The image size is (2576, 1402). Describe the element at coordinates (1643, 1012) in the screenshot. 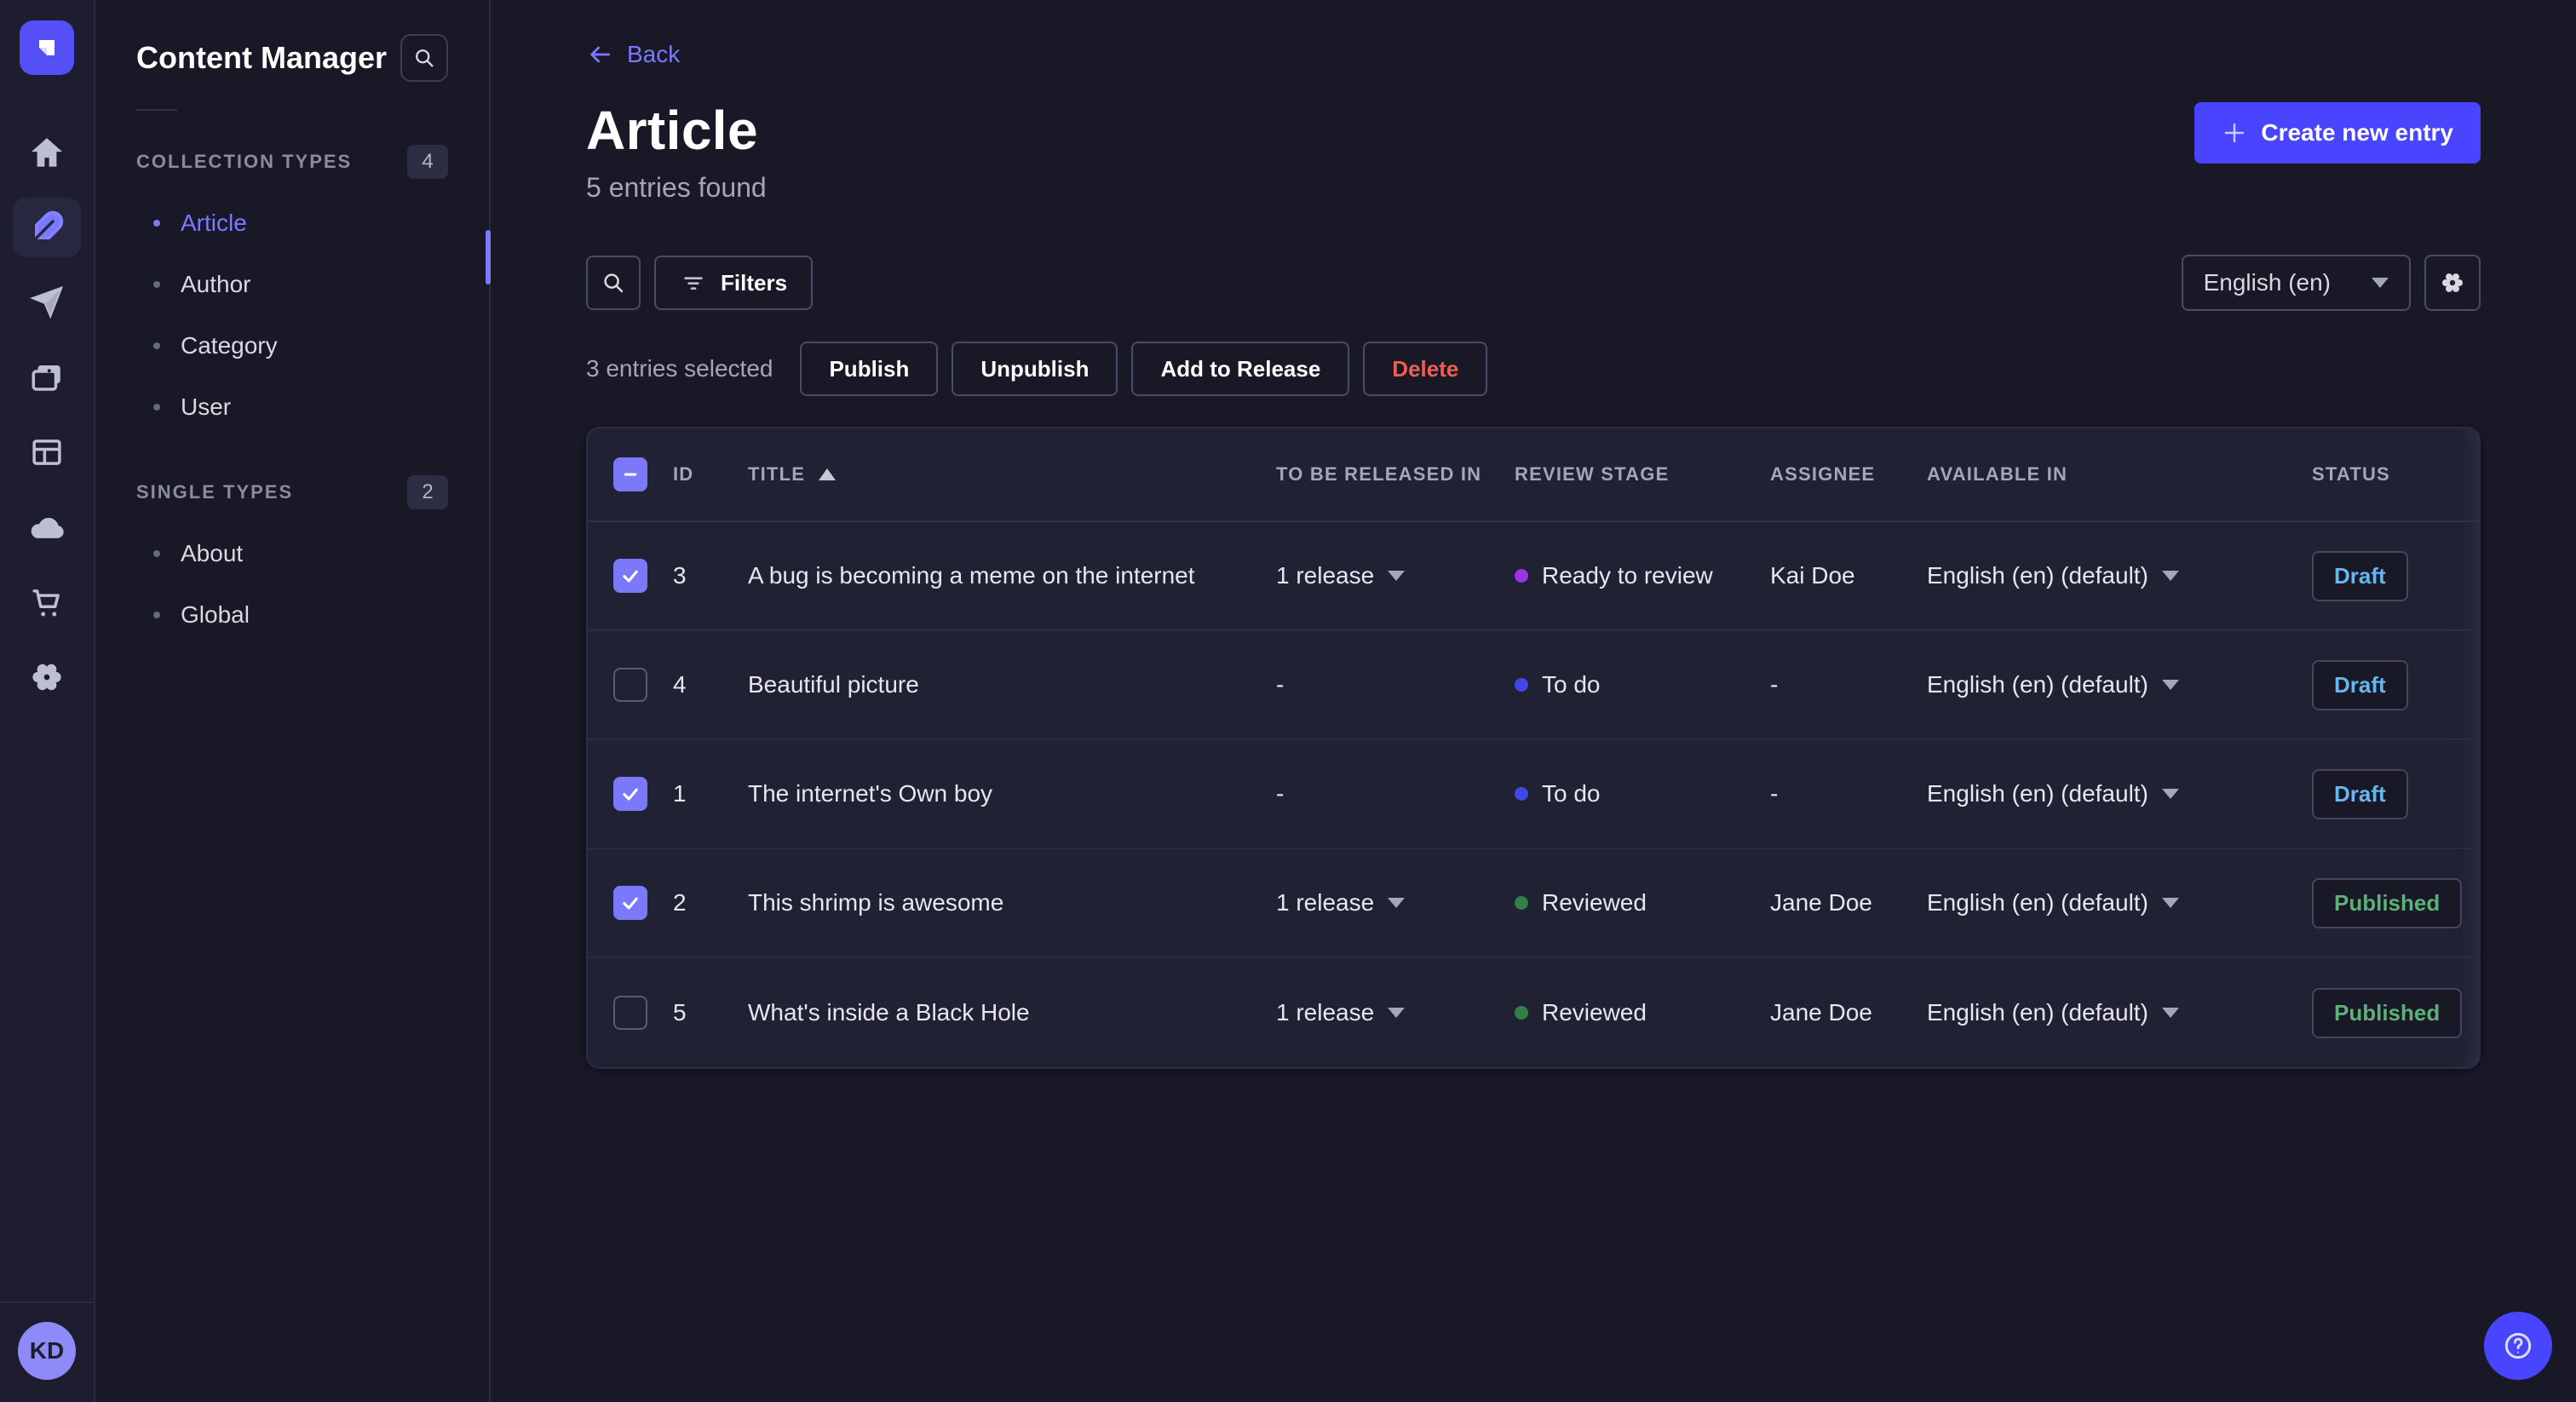

I see `row-review-stage: Reviewed` at that location.